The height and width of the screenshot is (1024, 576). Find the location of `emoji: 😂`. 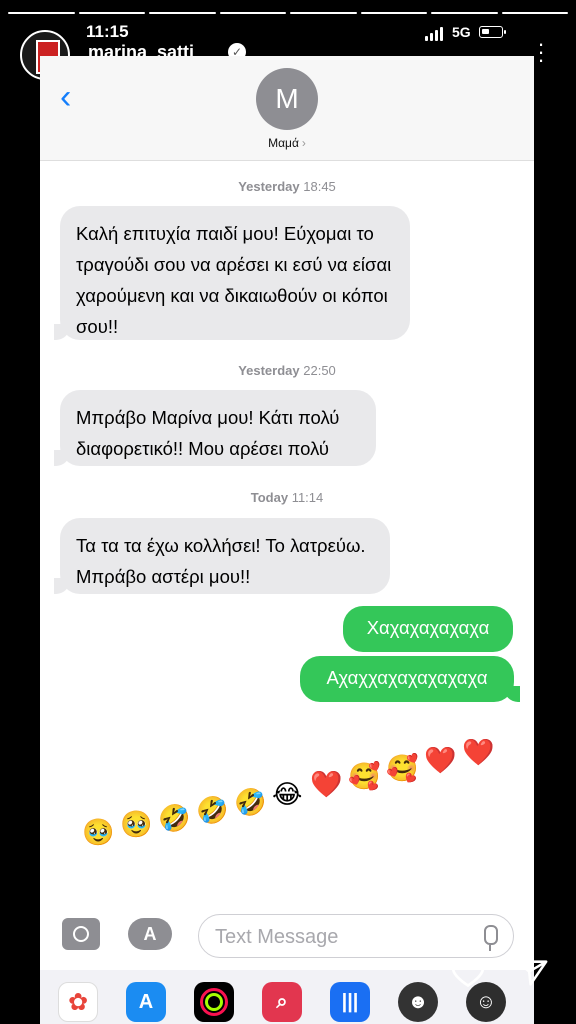

emoji: 😂 is located at coordinates (287, 794).